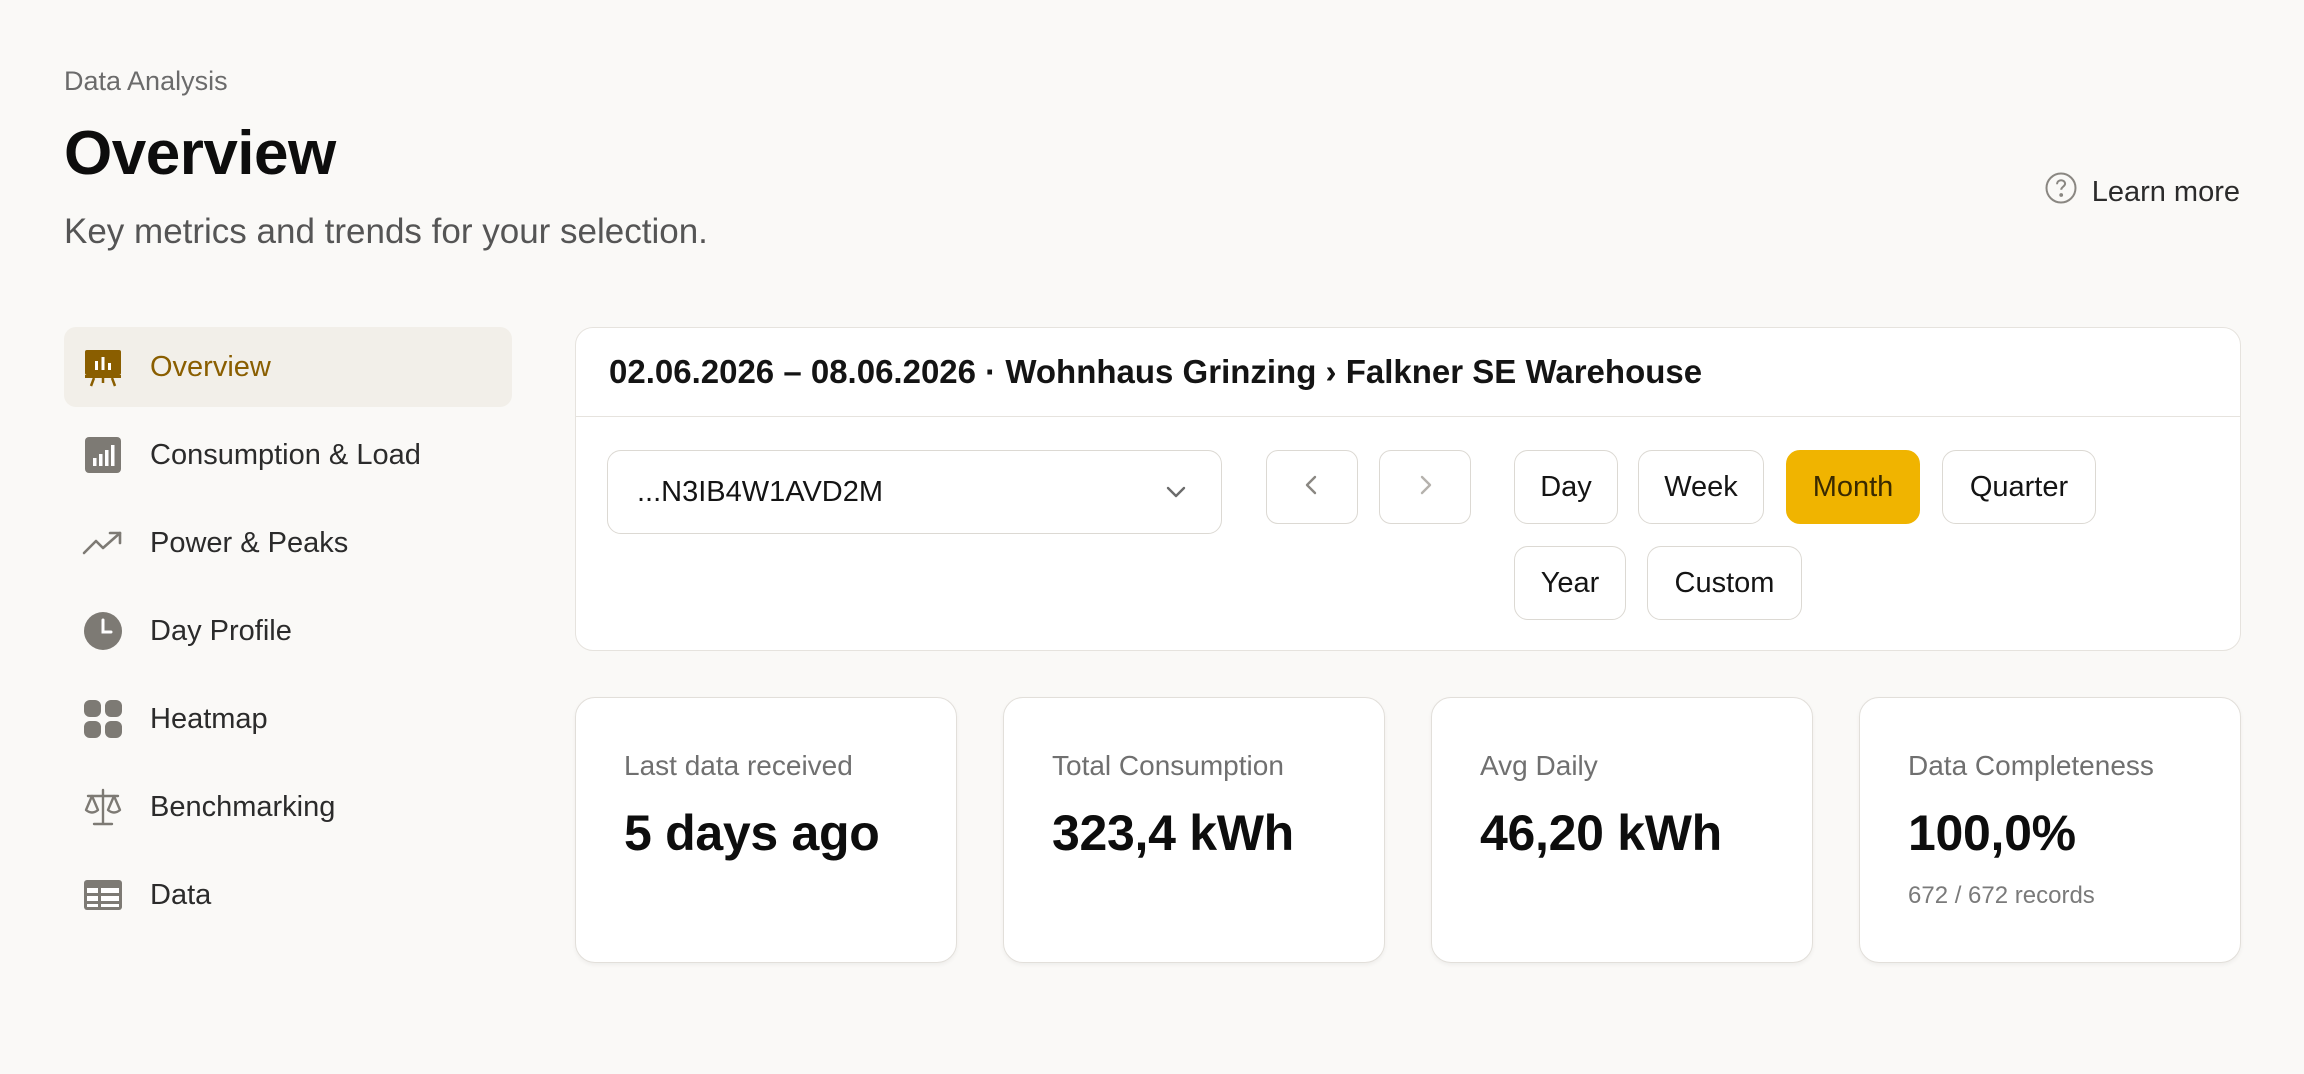 The width and height of the screenshot is (2304, 1074). I want to click on sidebar-item-benchmarking: Benchmarking, so click(288, 807).